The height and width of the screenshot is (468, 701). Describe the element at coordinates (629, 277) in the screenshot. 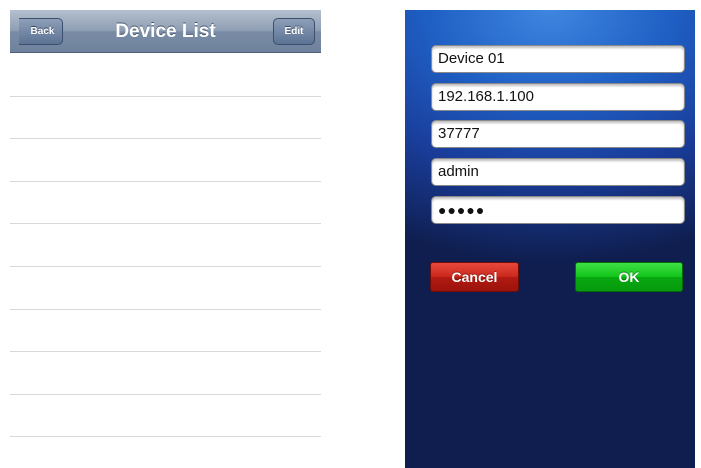

I see `ok-button: OK` at that location.